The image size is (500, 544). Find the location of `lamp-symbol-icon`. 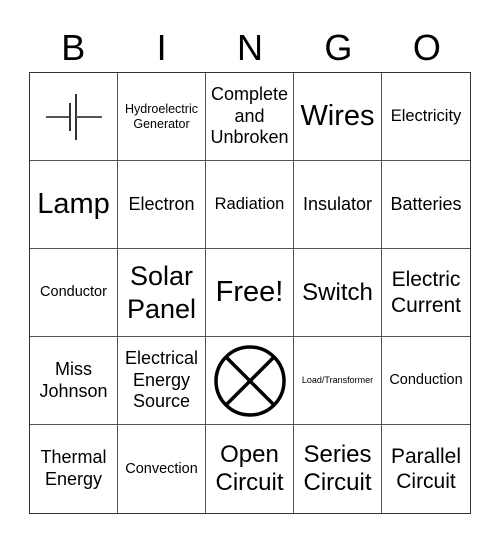

lamp-symbol-icon is located at coordinates (249, 380).